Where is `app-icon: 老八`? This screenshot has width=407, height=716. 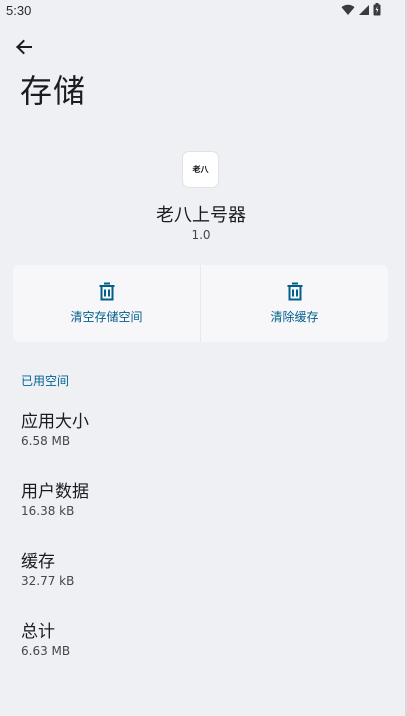 app-icon: 老八 is located at coordinates (200, 169).